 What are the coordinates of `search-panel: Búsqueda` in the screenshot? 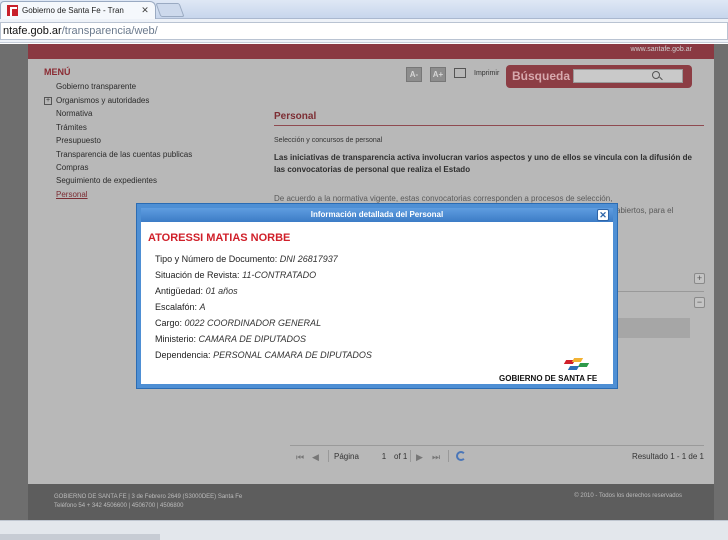 It's located at (599, 76).